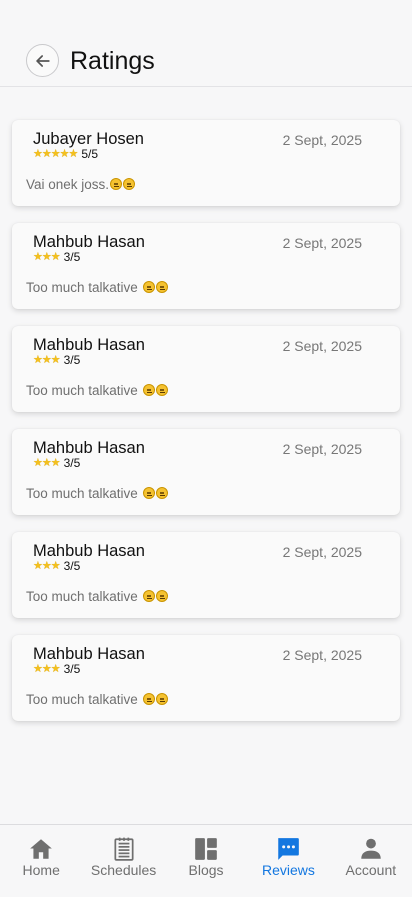  What do you see at coordinates (371, 870) in the screenshot?
I see `tab-label: Account` at bounding box center [371, 870].